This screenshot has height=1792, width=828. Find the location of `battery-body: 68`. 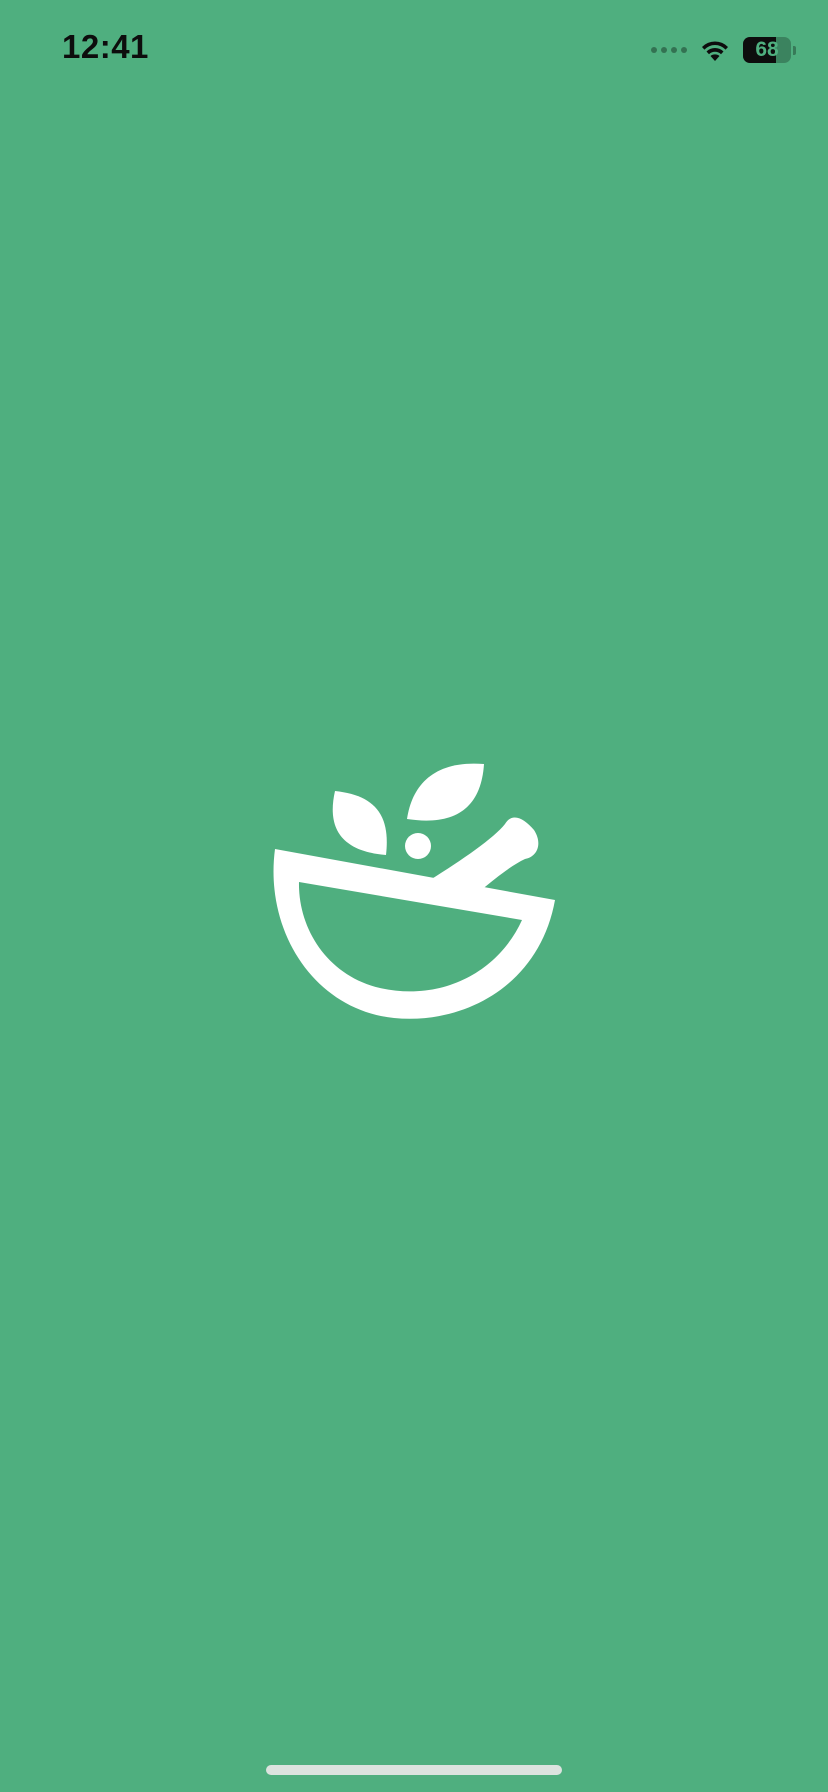

battery-body: 68 is located at coordinates (767, 50).